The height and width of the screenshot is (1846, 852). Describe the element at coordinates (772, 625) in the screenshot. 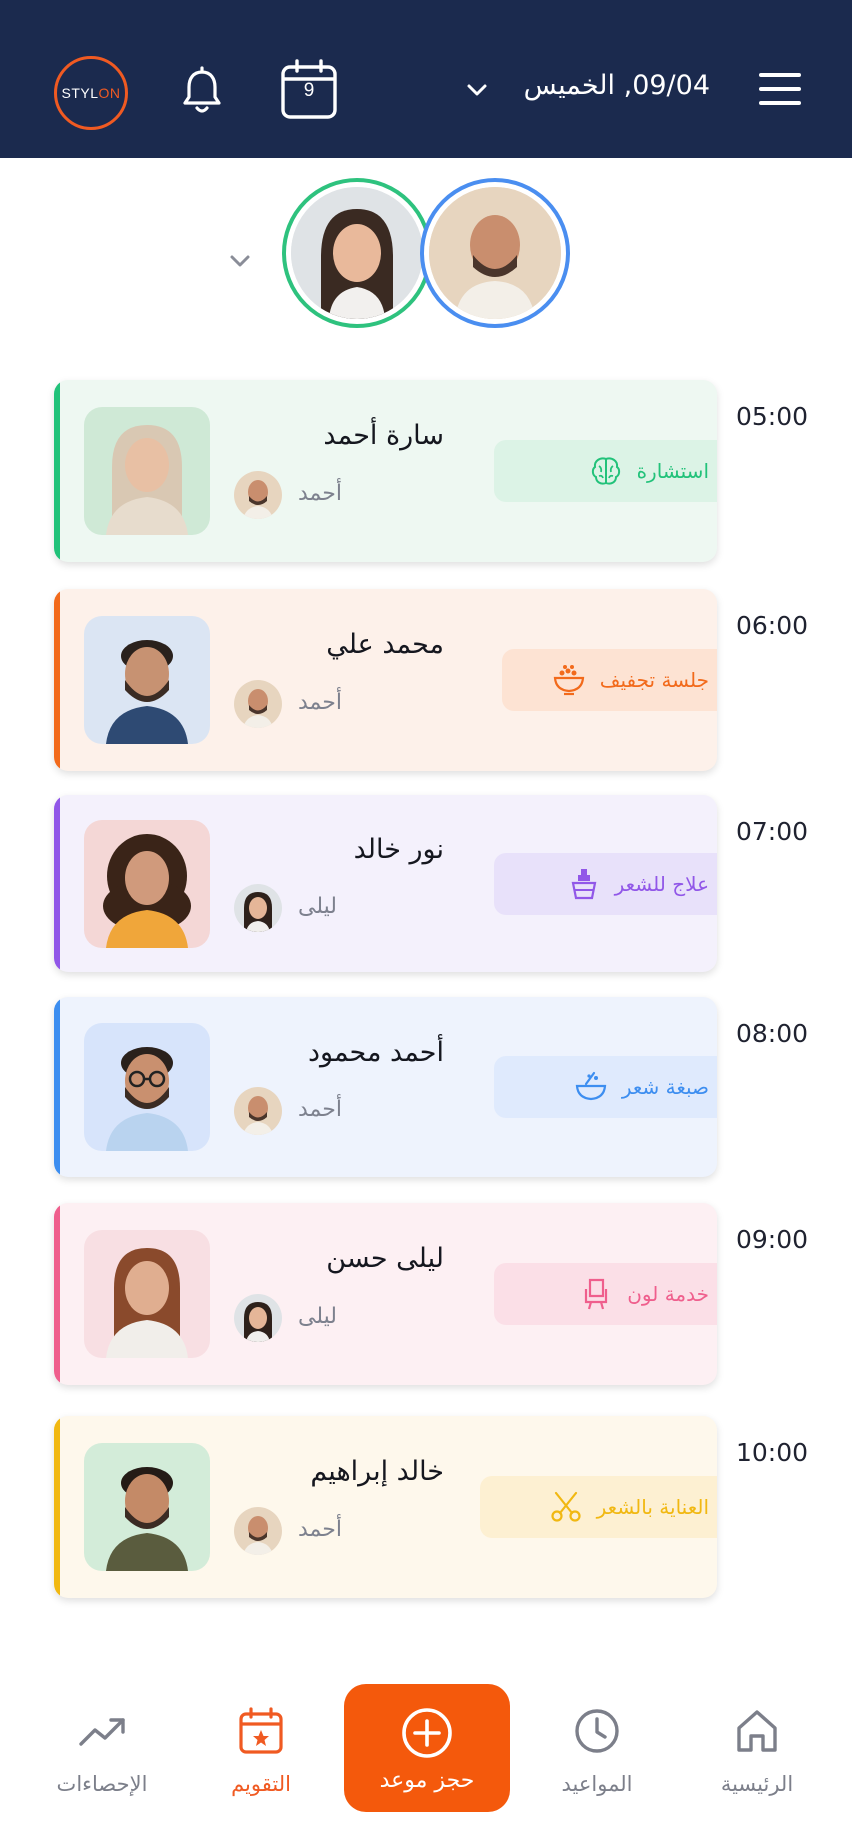

I see `appointment-time: 06:00` at that location.